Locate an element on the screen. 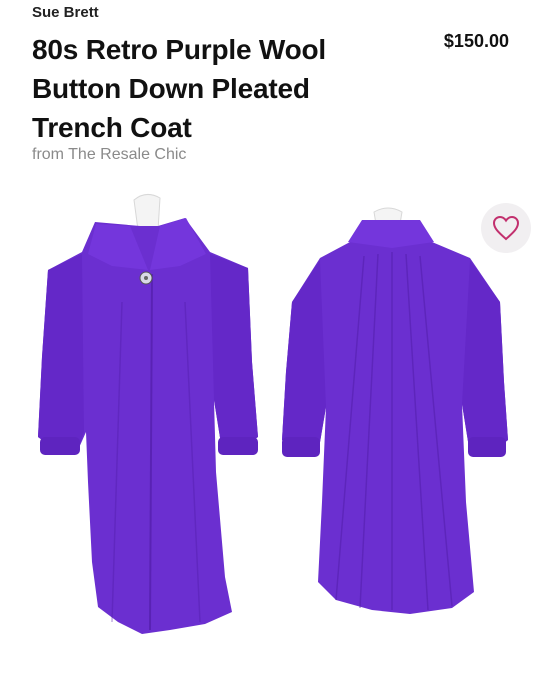  seller-link: from The Resale Chic is located at coordinates (109, 155).